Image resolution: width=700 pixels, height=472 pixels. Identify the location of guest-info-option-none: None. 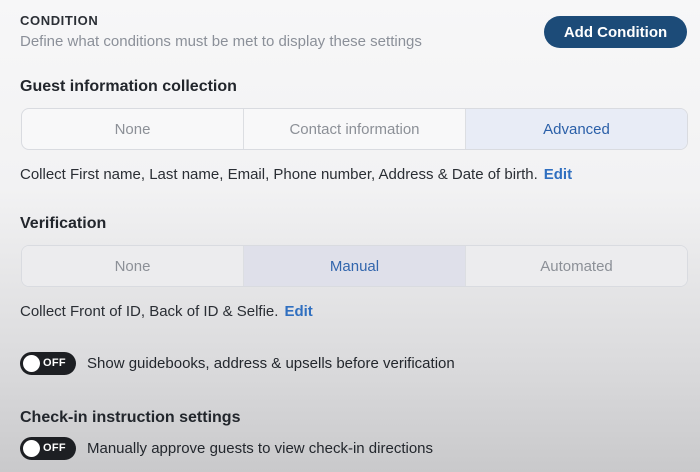
(133, 129).